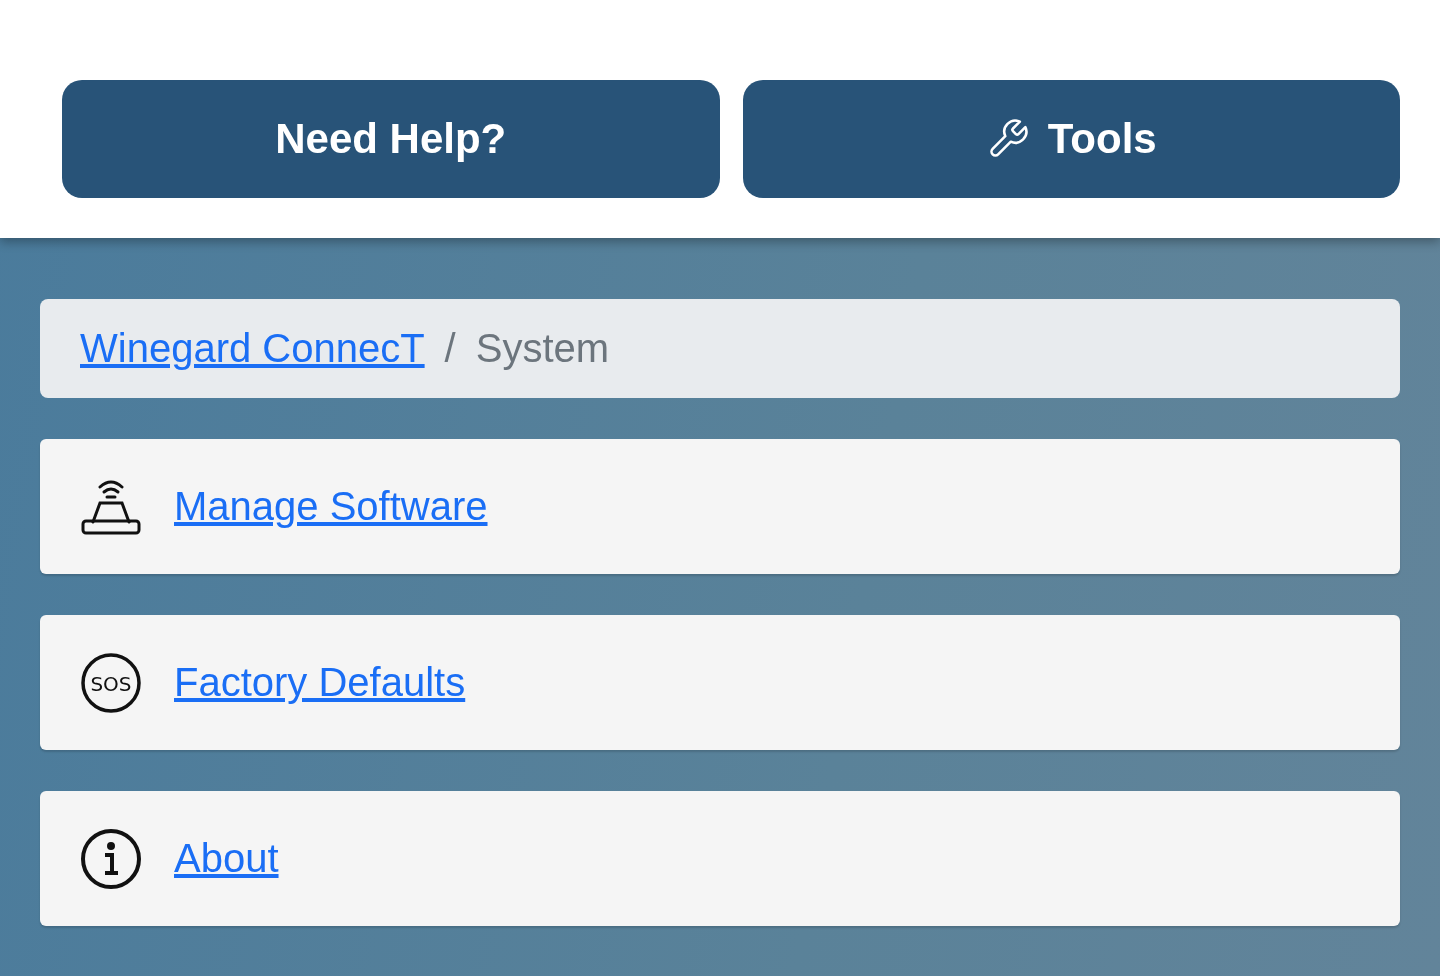  I want to click on menu-link: Factory Defaults, so click(320, 682).